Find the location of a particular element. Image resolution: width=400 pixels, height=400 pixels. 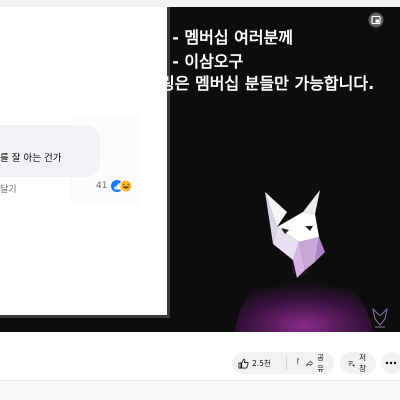

thumbs-up-icon is located at coordinates (243, 363).